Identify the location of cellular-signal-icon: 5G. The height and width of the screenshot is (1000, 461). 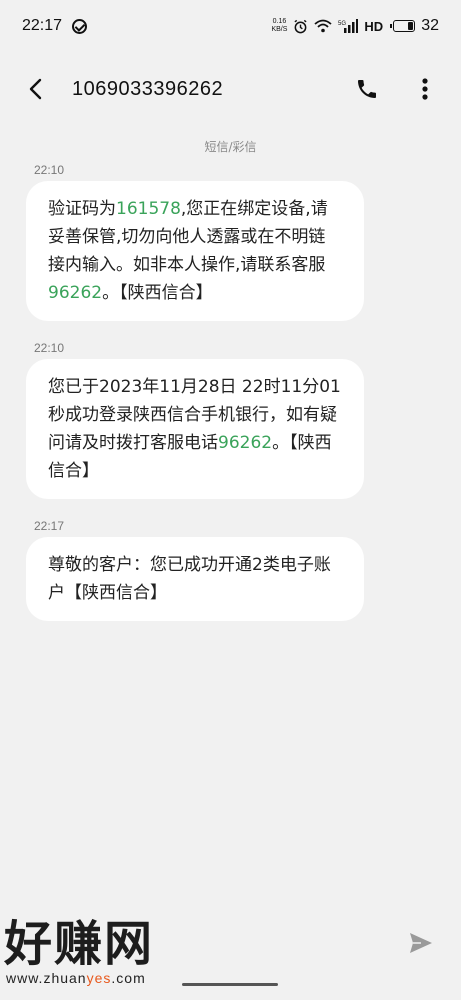
(348, 26).